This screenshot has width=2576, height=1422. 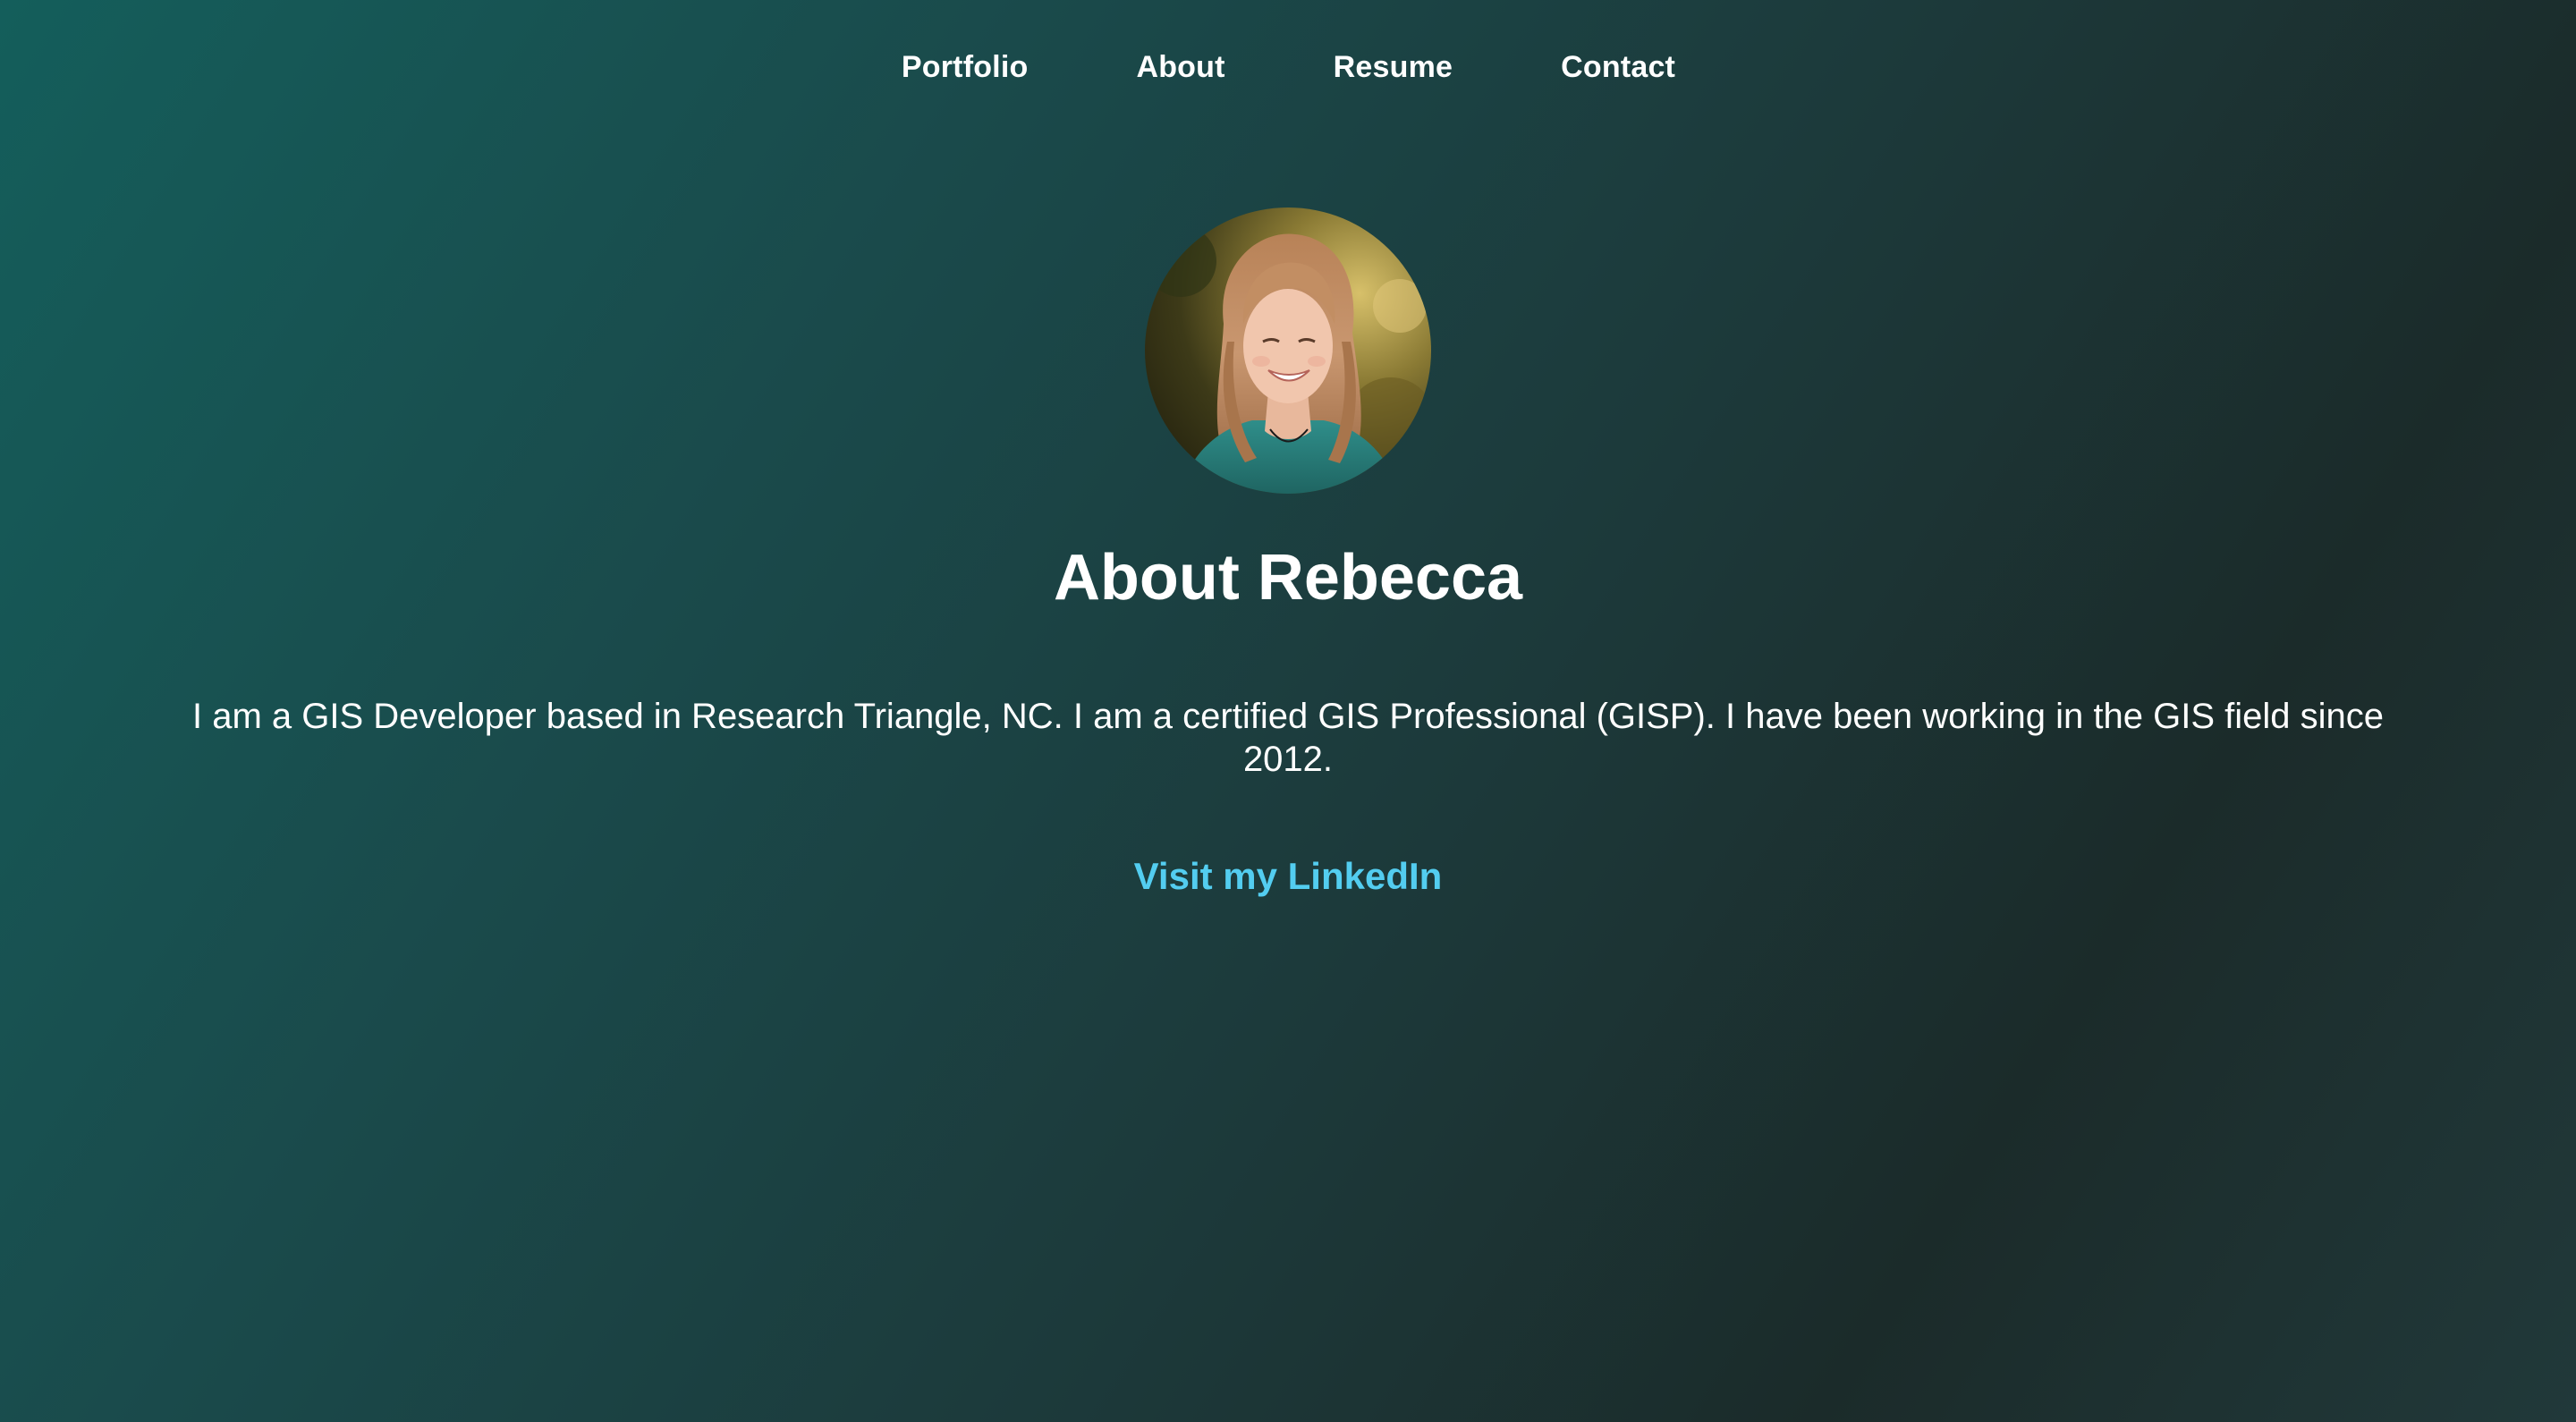 I want to click on linkedin-container: Visit my LinkedIn, so click(x=1288, y=876).